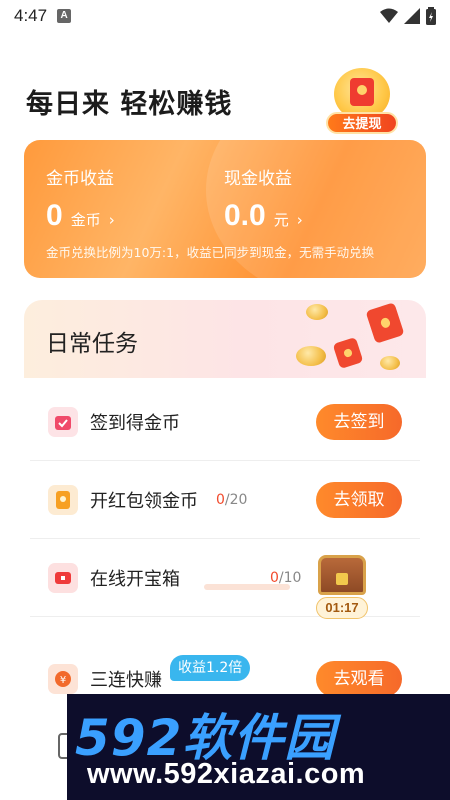  I want to click on notification-a-icon: A, so click(64, 16).